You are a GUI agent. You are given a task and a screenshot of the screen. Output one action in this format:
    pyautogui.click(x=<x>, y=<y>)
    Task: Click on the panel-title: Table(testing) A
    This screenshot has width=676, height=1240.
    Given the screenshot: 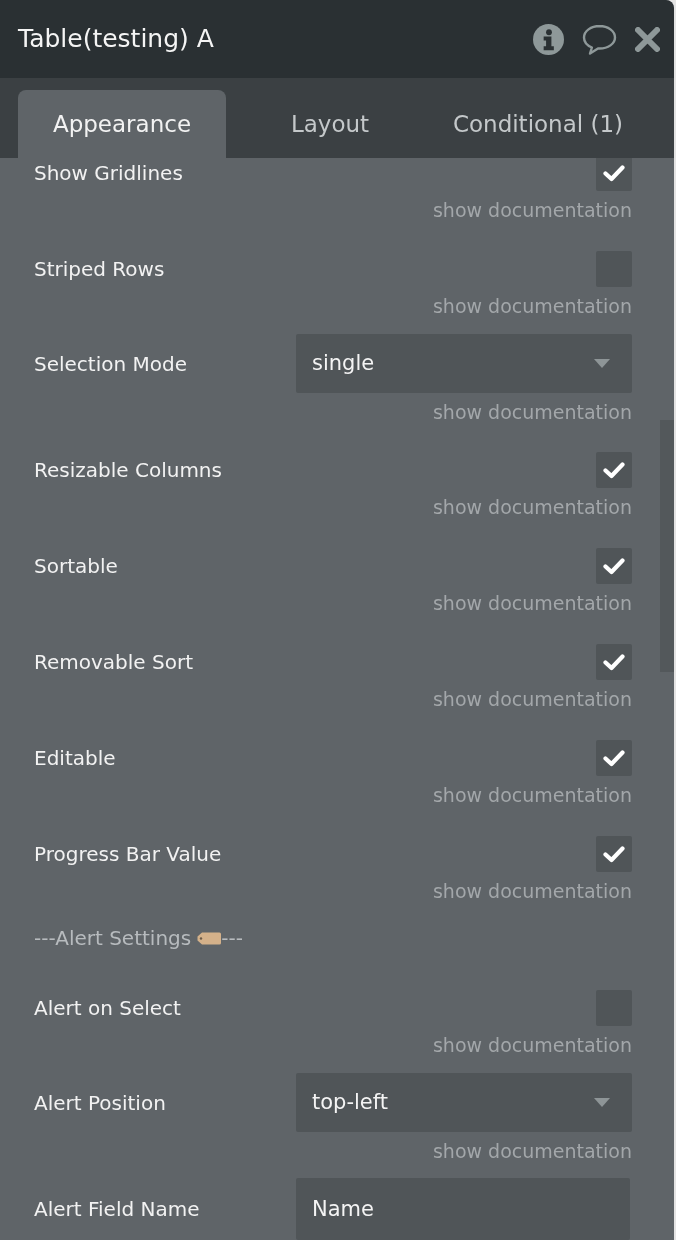 What is the action you would take?
    pyautogui.click(x=116, y=39)
    